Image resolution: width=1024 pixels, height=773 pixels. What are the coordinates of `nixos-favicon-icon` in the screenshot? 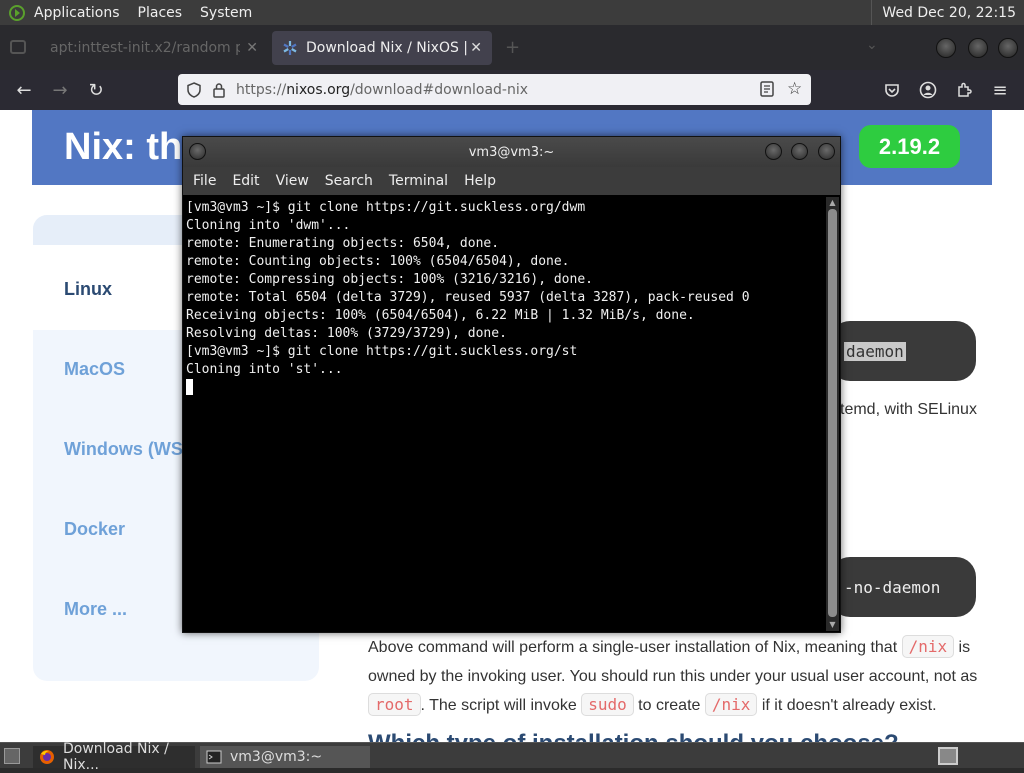 It's located at (290, 48).